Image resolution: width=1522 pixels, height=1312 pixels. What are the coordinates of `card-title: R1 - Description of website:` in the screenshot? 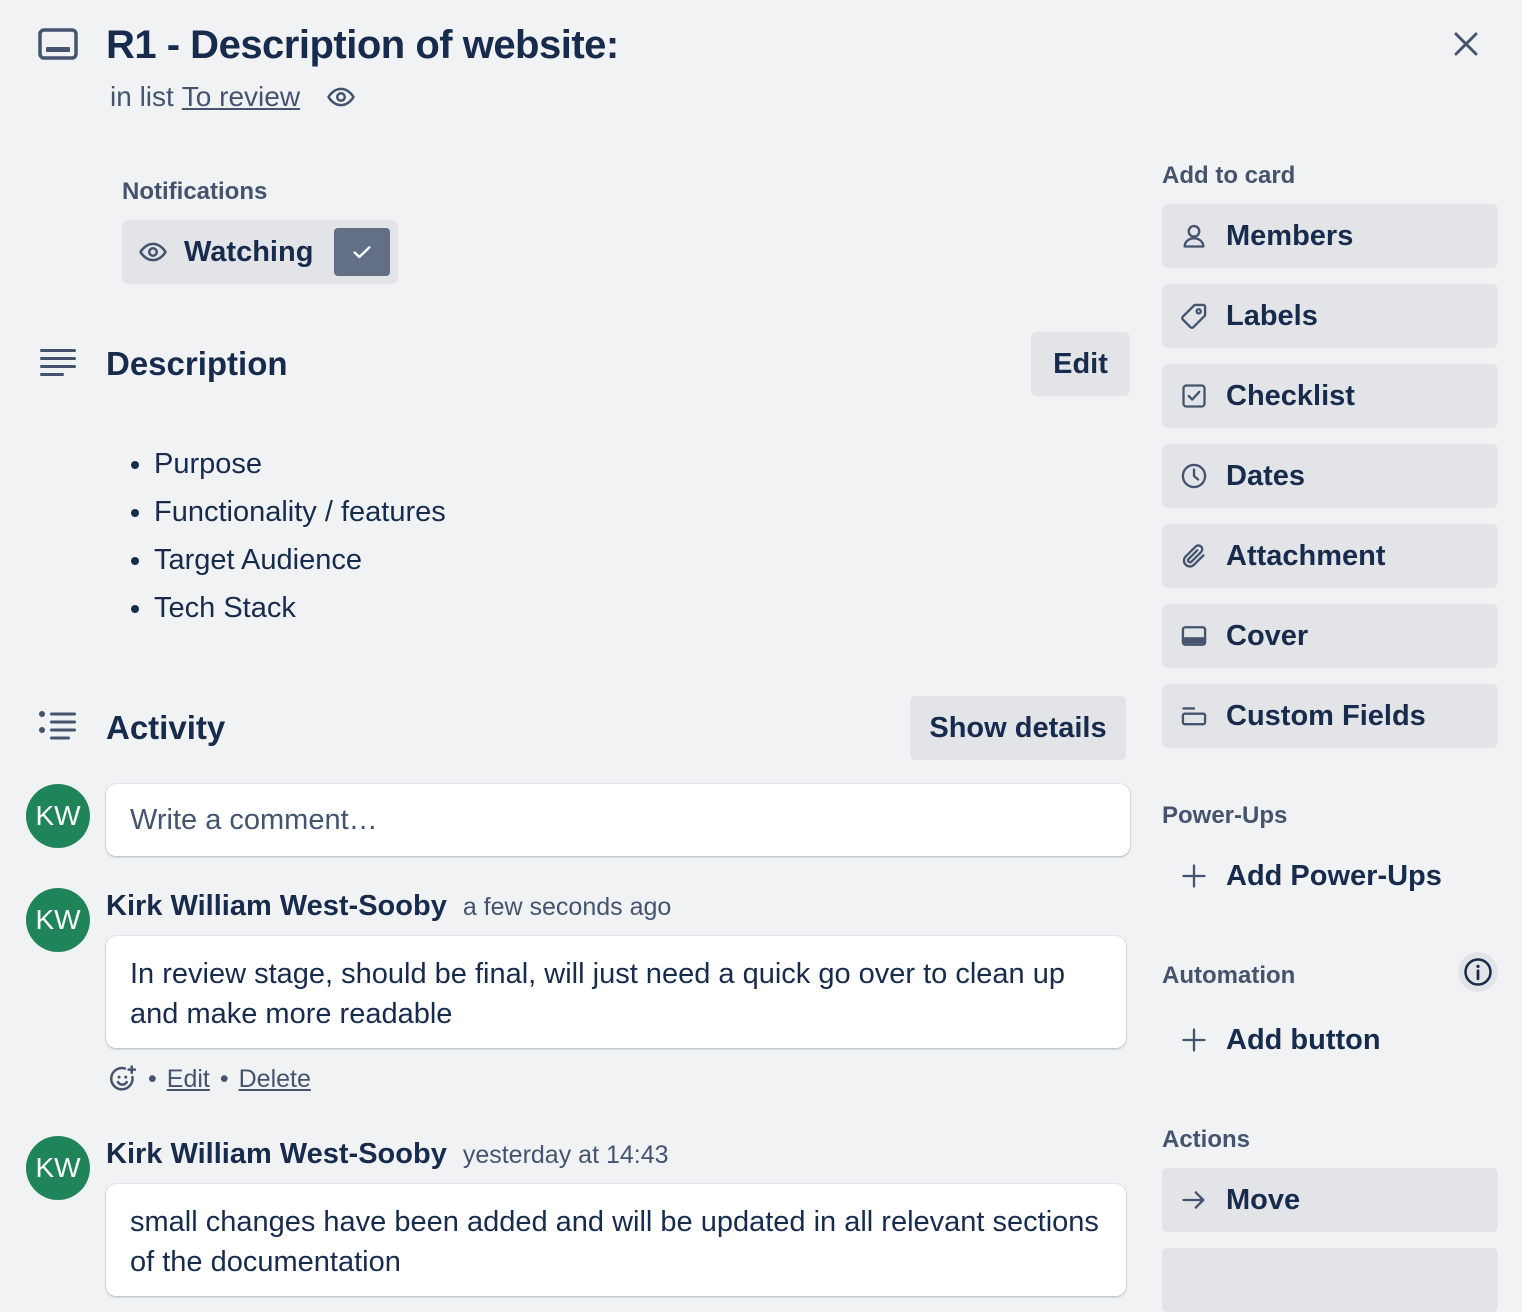 It's located at (362, 45).